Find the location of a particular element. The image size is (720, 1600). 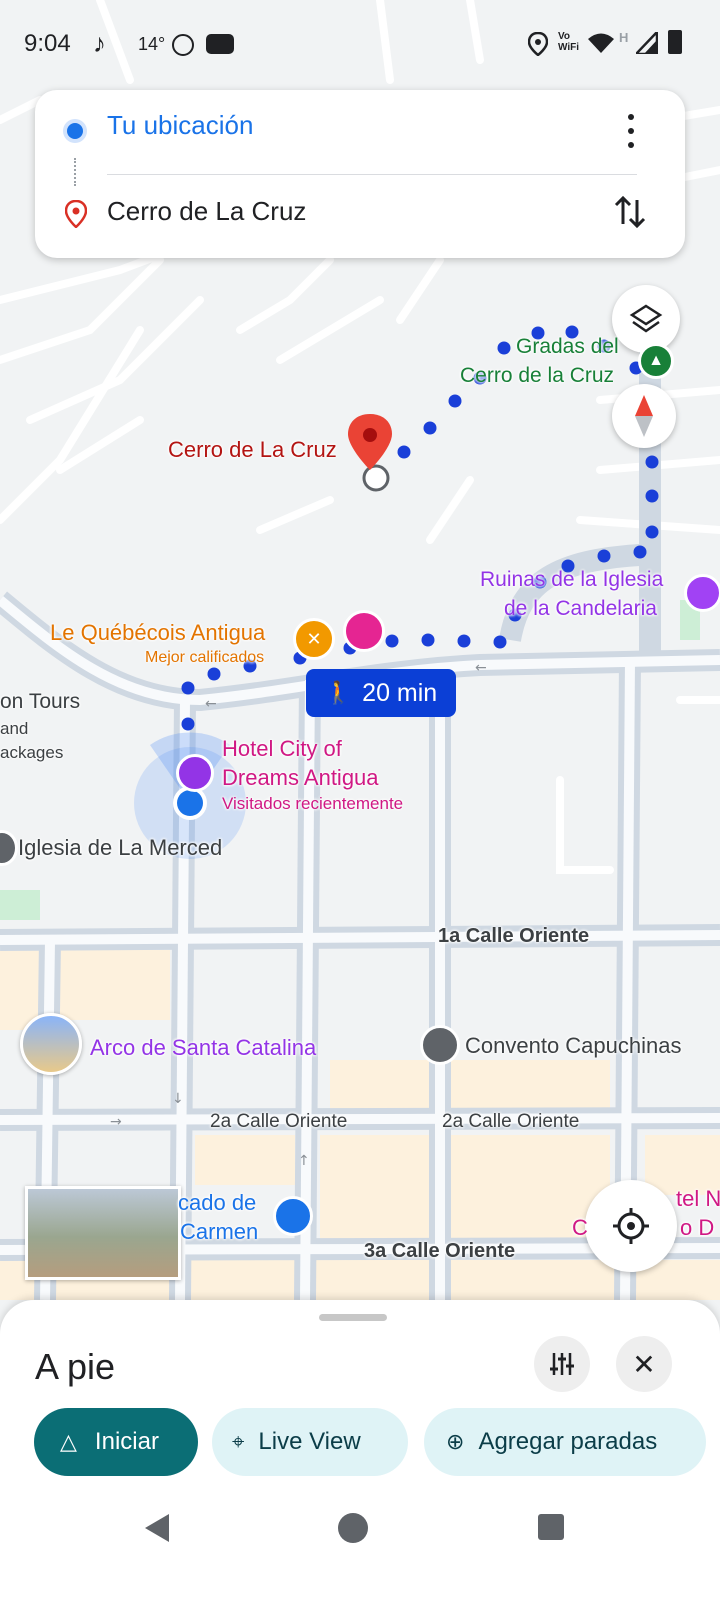

signal-icon is located at coordinates (647, 43).